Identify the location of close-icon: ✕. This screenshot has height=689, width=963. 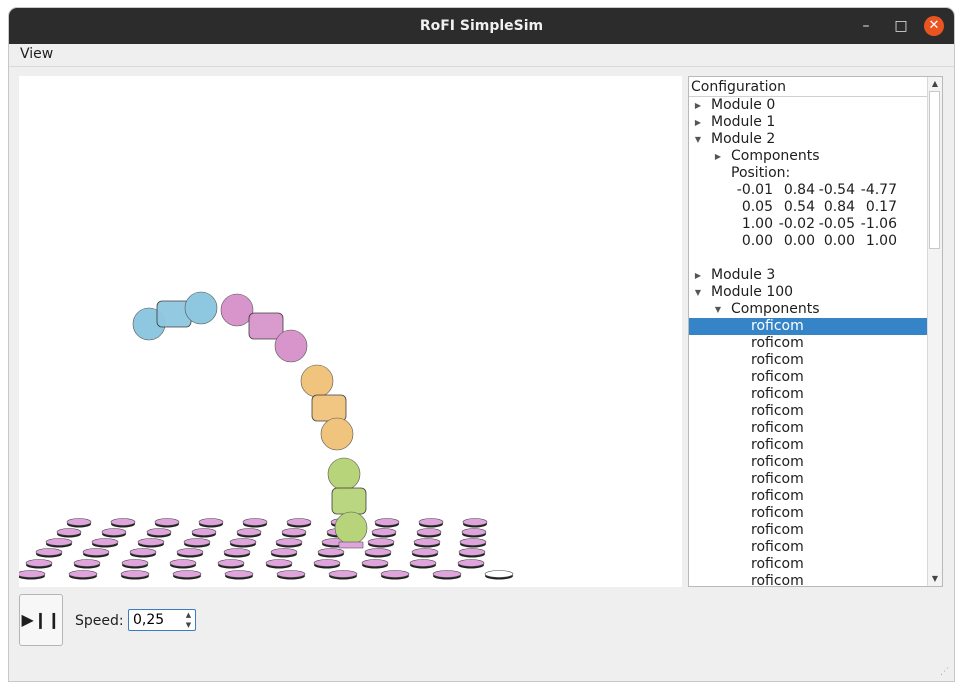
(934, 26).